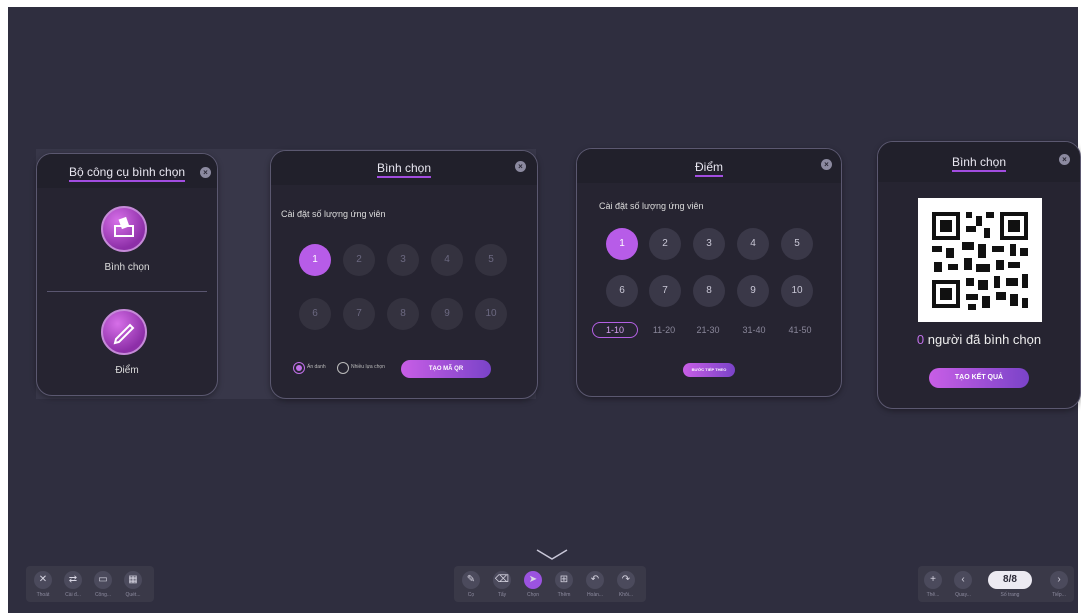  What do you see at coordinates (127, 173) in the screenshot?
I see `card-title: Bộ công cụ bình chọn` at bounding box center [127, 173].